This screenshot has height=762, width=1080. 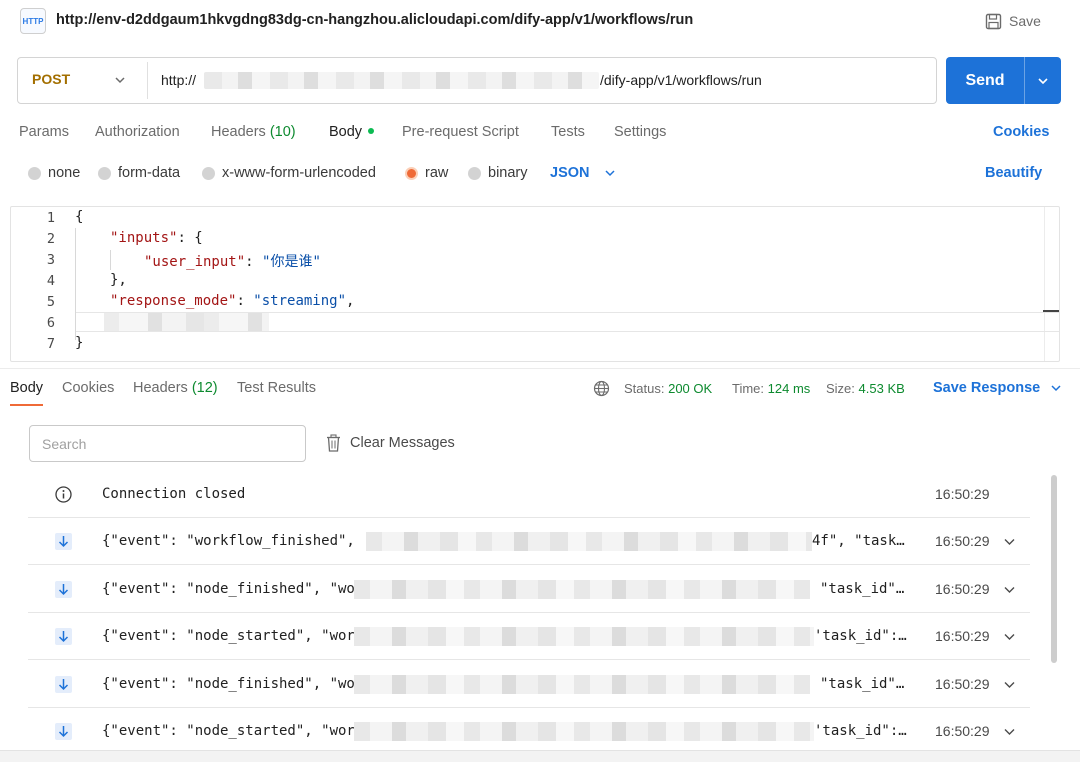 What do you see at coordinates (50, 302) in the screenshot?
I see `line-number: 5` at bounding box center [50, 302].